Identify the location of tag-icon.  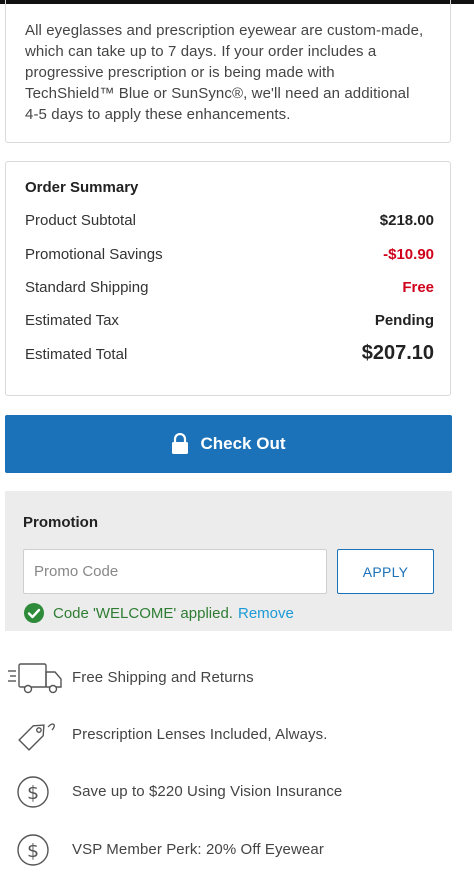
(36, 737).